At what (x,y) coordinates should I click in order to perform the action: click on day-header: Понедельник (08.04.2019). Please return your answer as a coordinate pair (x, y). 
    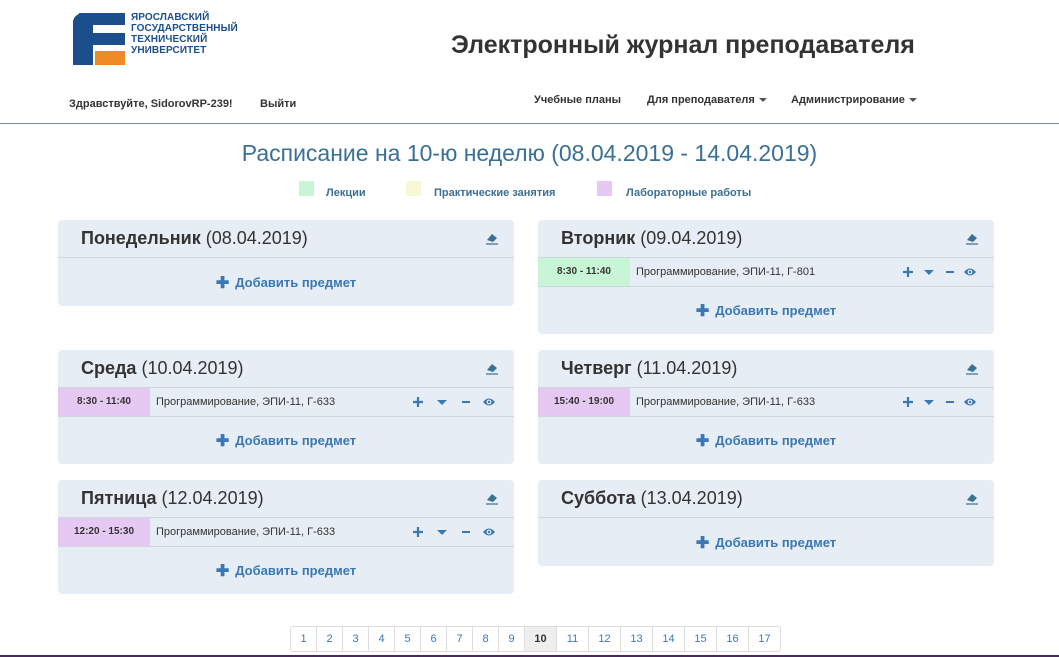
    Looking at the image, I should click on (286, 239).